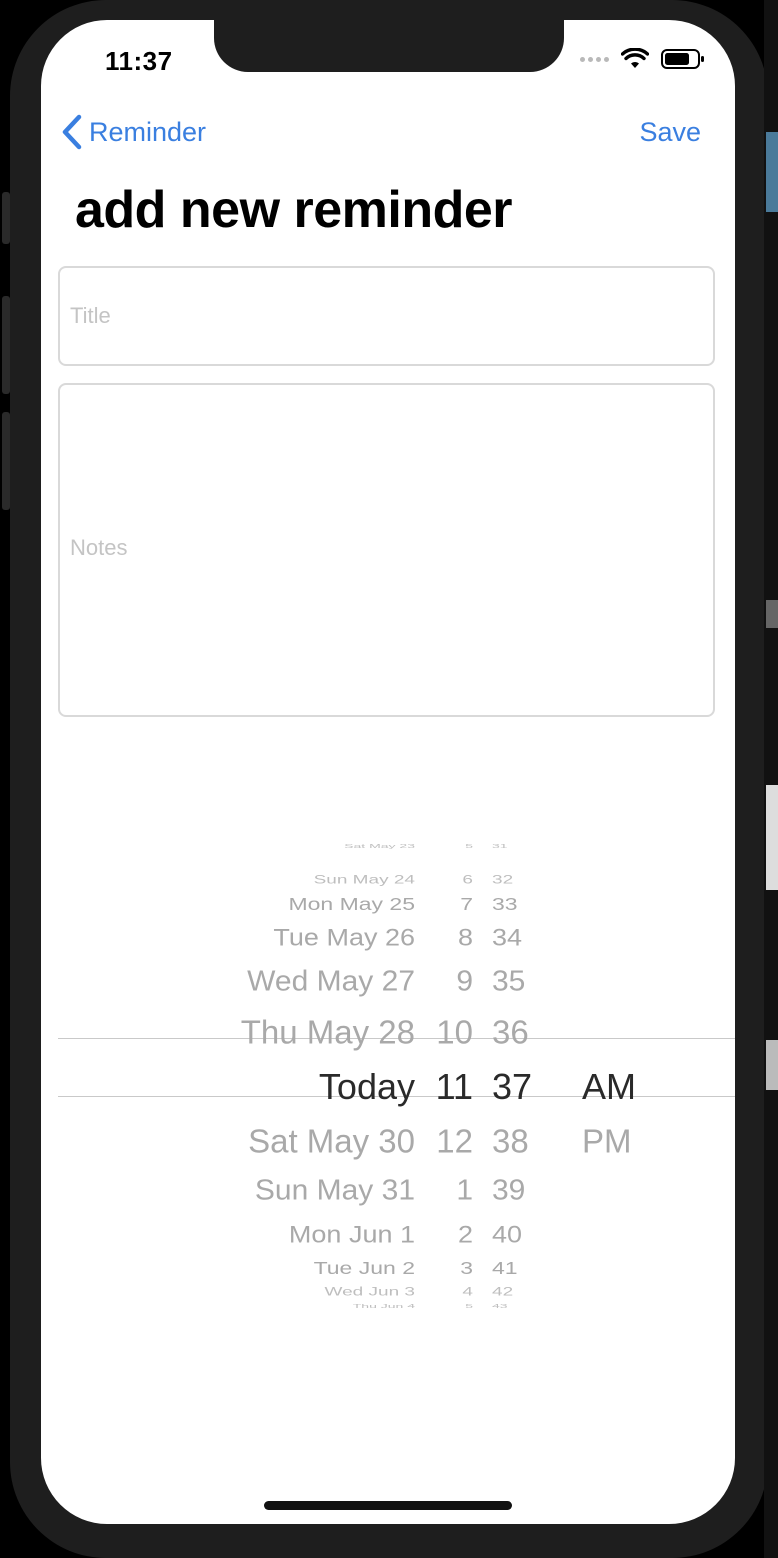 The width and height of the screenshot is (778, 1558). Describe the element at coordinates (351, 903) in the screenshot. I see `picker-date-cell: Mon May 25` at that location.